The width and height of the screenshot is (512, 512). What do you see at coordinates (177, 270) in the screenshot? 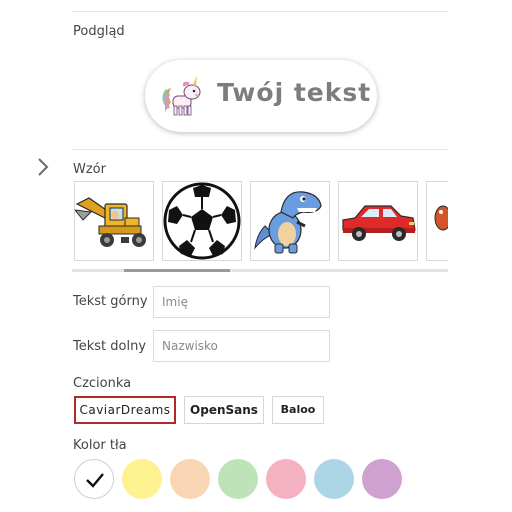
I see `pattern-scrollbar-thumb` at bounding box center [177, 270].